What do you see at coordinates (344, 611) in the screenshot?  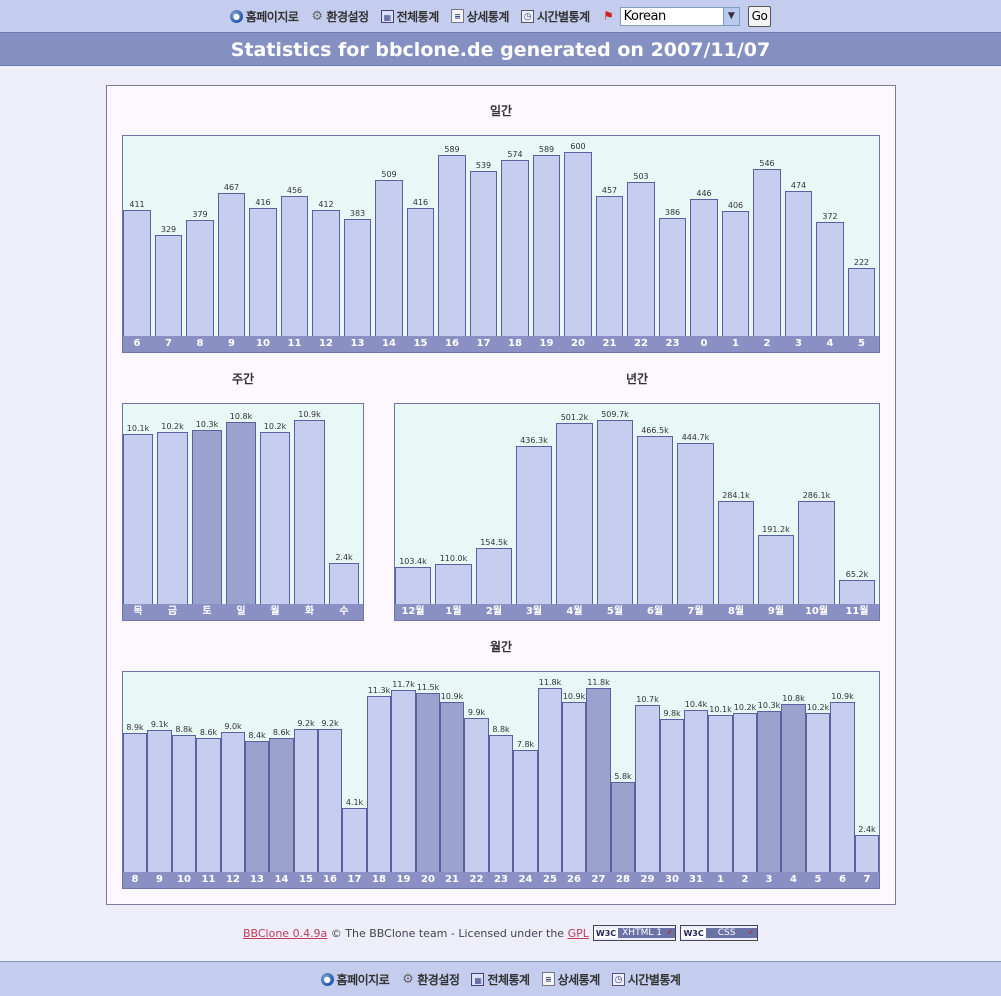 I see `tick-label: 수` at bounding box center [344, 611].